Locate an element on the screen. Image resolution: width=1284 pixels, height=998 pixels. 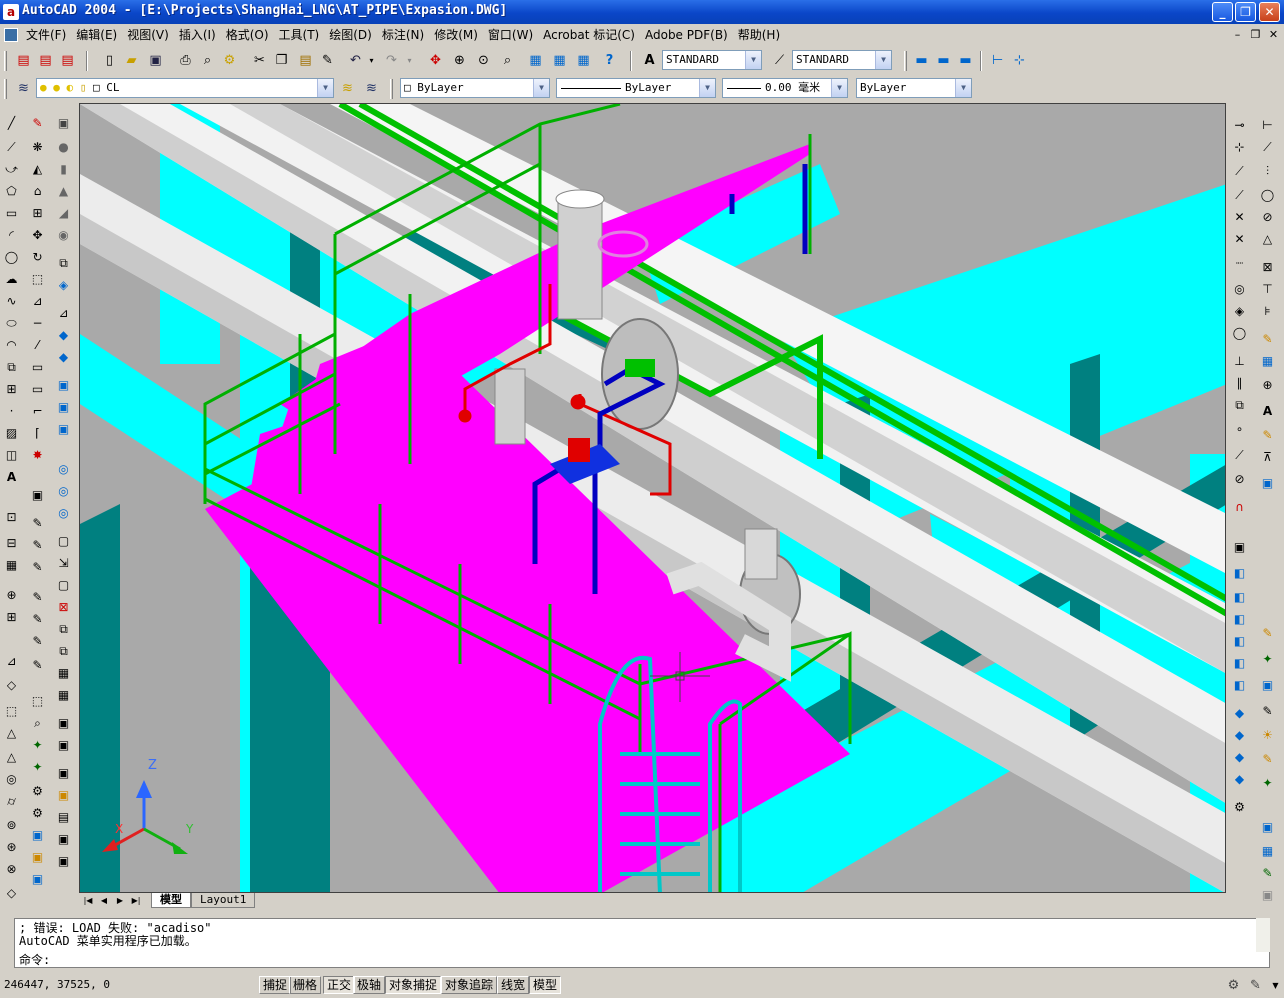
spline-icon: ∿ is located at coordinates (11, 300).